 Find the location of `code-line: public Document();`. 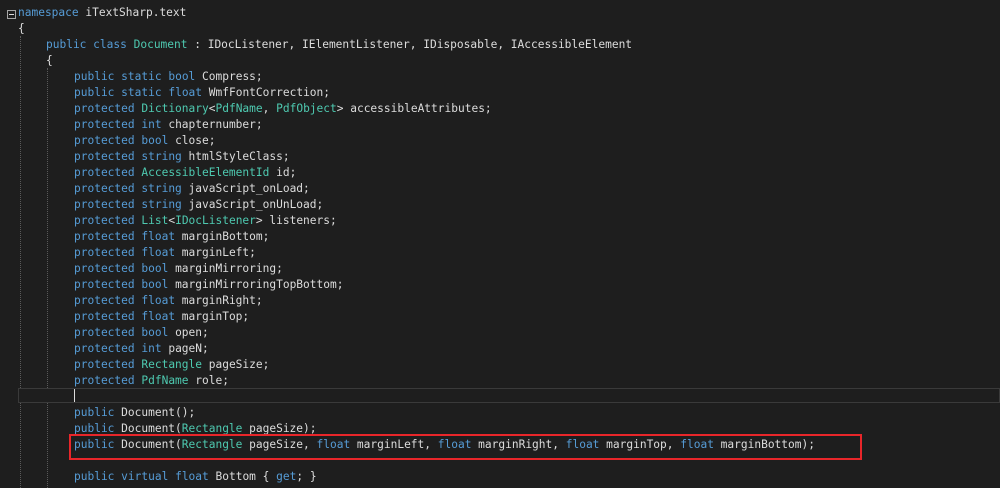

code-line: public Document(); is located at coordinates (500, 413).